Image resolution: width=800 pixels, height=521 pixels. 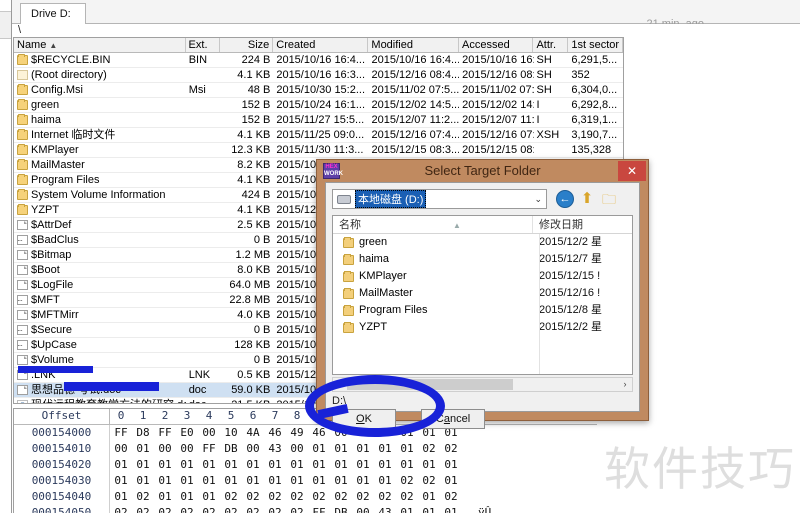 What do you see at coordinates (203, 45) in the screenshot?
I see `column-header-ext: Ext.` at bounding box center [203, 45].